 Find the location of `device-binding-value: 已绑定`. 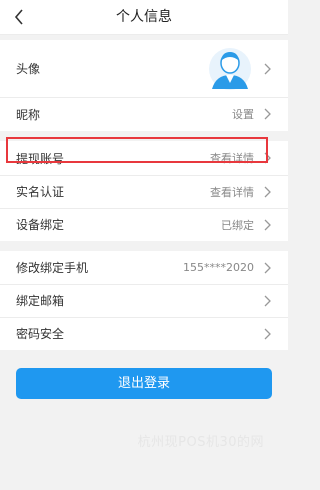

device-binding-value: 已绑定 is located at coordinates (237, 225).